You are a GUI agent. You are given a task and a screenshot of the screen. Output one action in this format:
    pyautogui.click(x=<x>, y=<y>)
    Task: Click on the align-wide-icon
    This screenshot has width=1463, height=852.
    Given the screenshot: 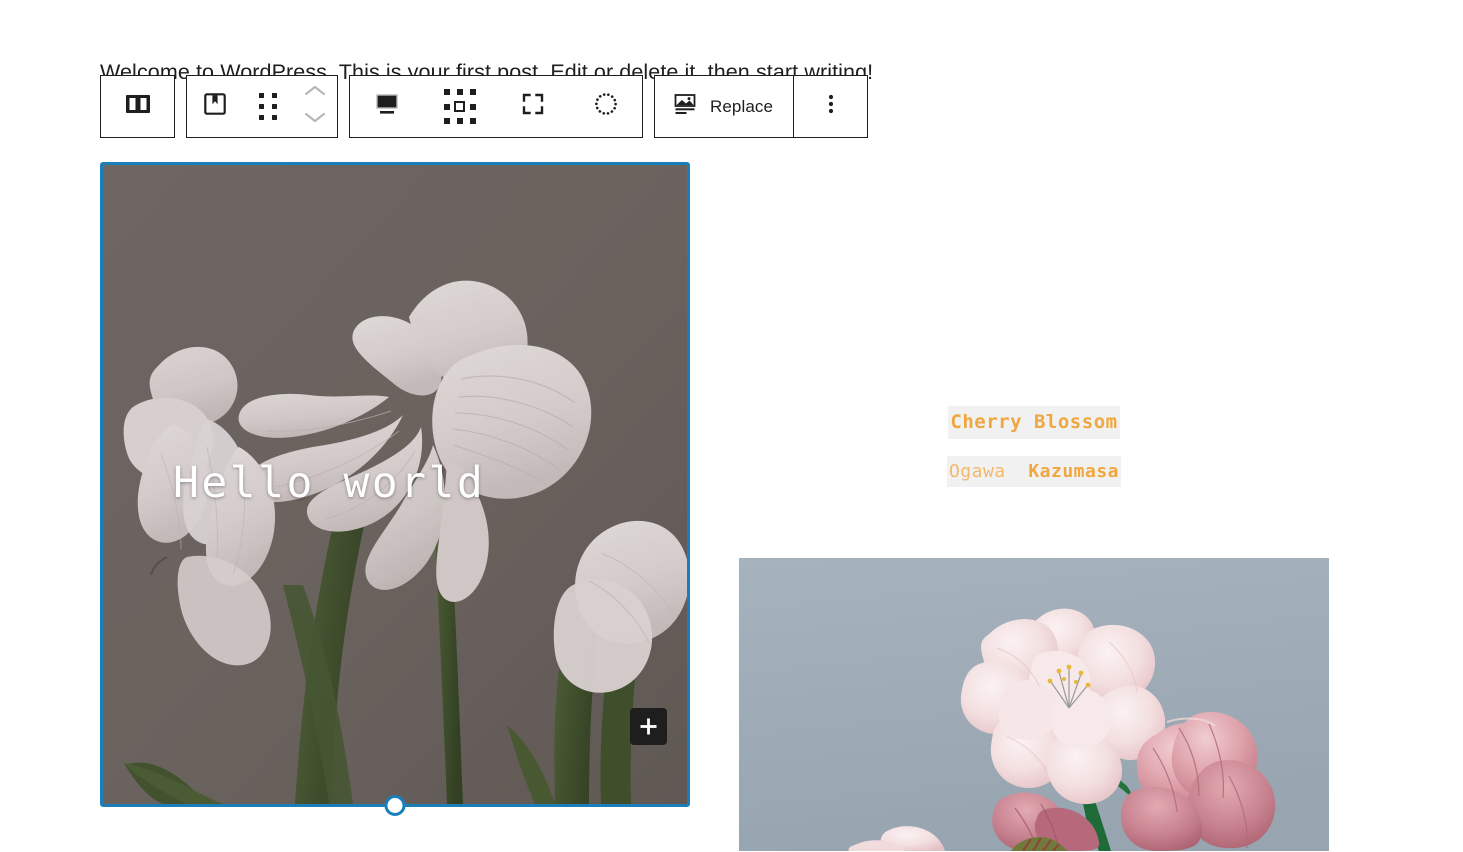 What is the action you would take?
    pyautogui.click(x=387, y=106)
    